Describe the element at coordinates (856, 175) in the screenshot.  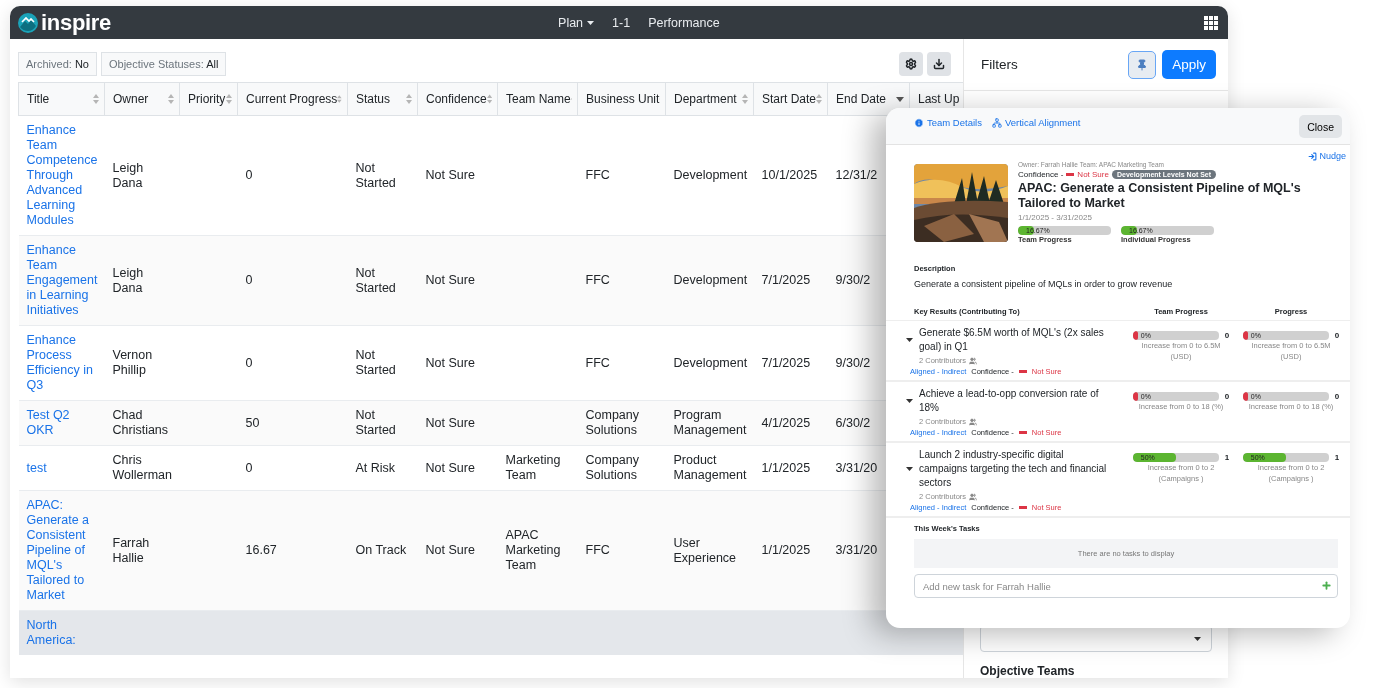
I see `table-cell: 12/31/2` at that location.